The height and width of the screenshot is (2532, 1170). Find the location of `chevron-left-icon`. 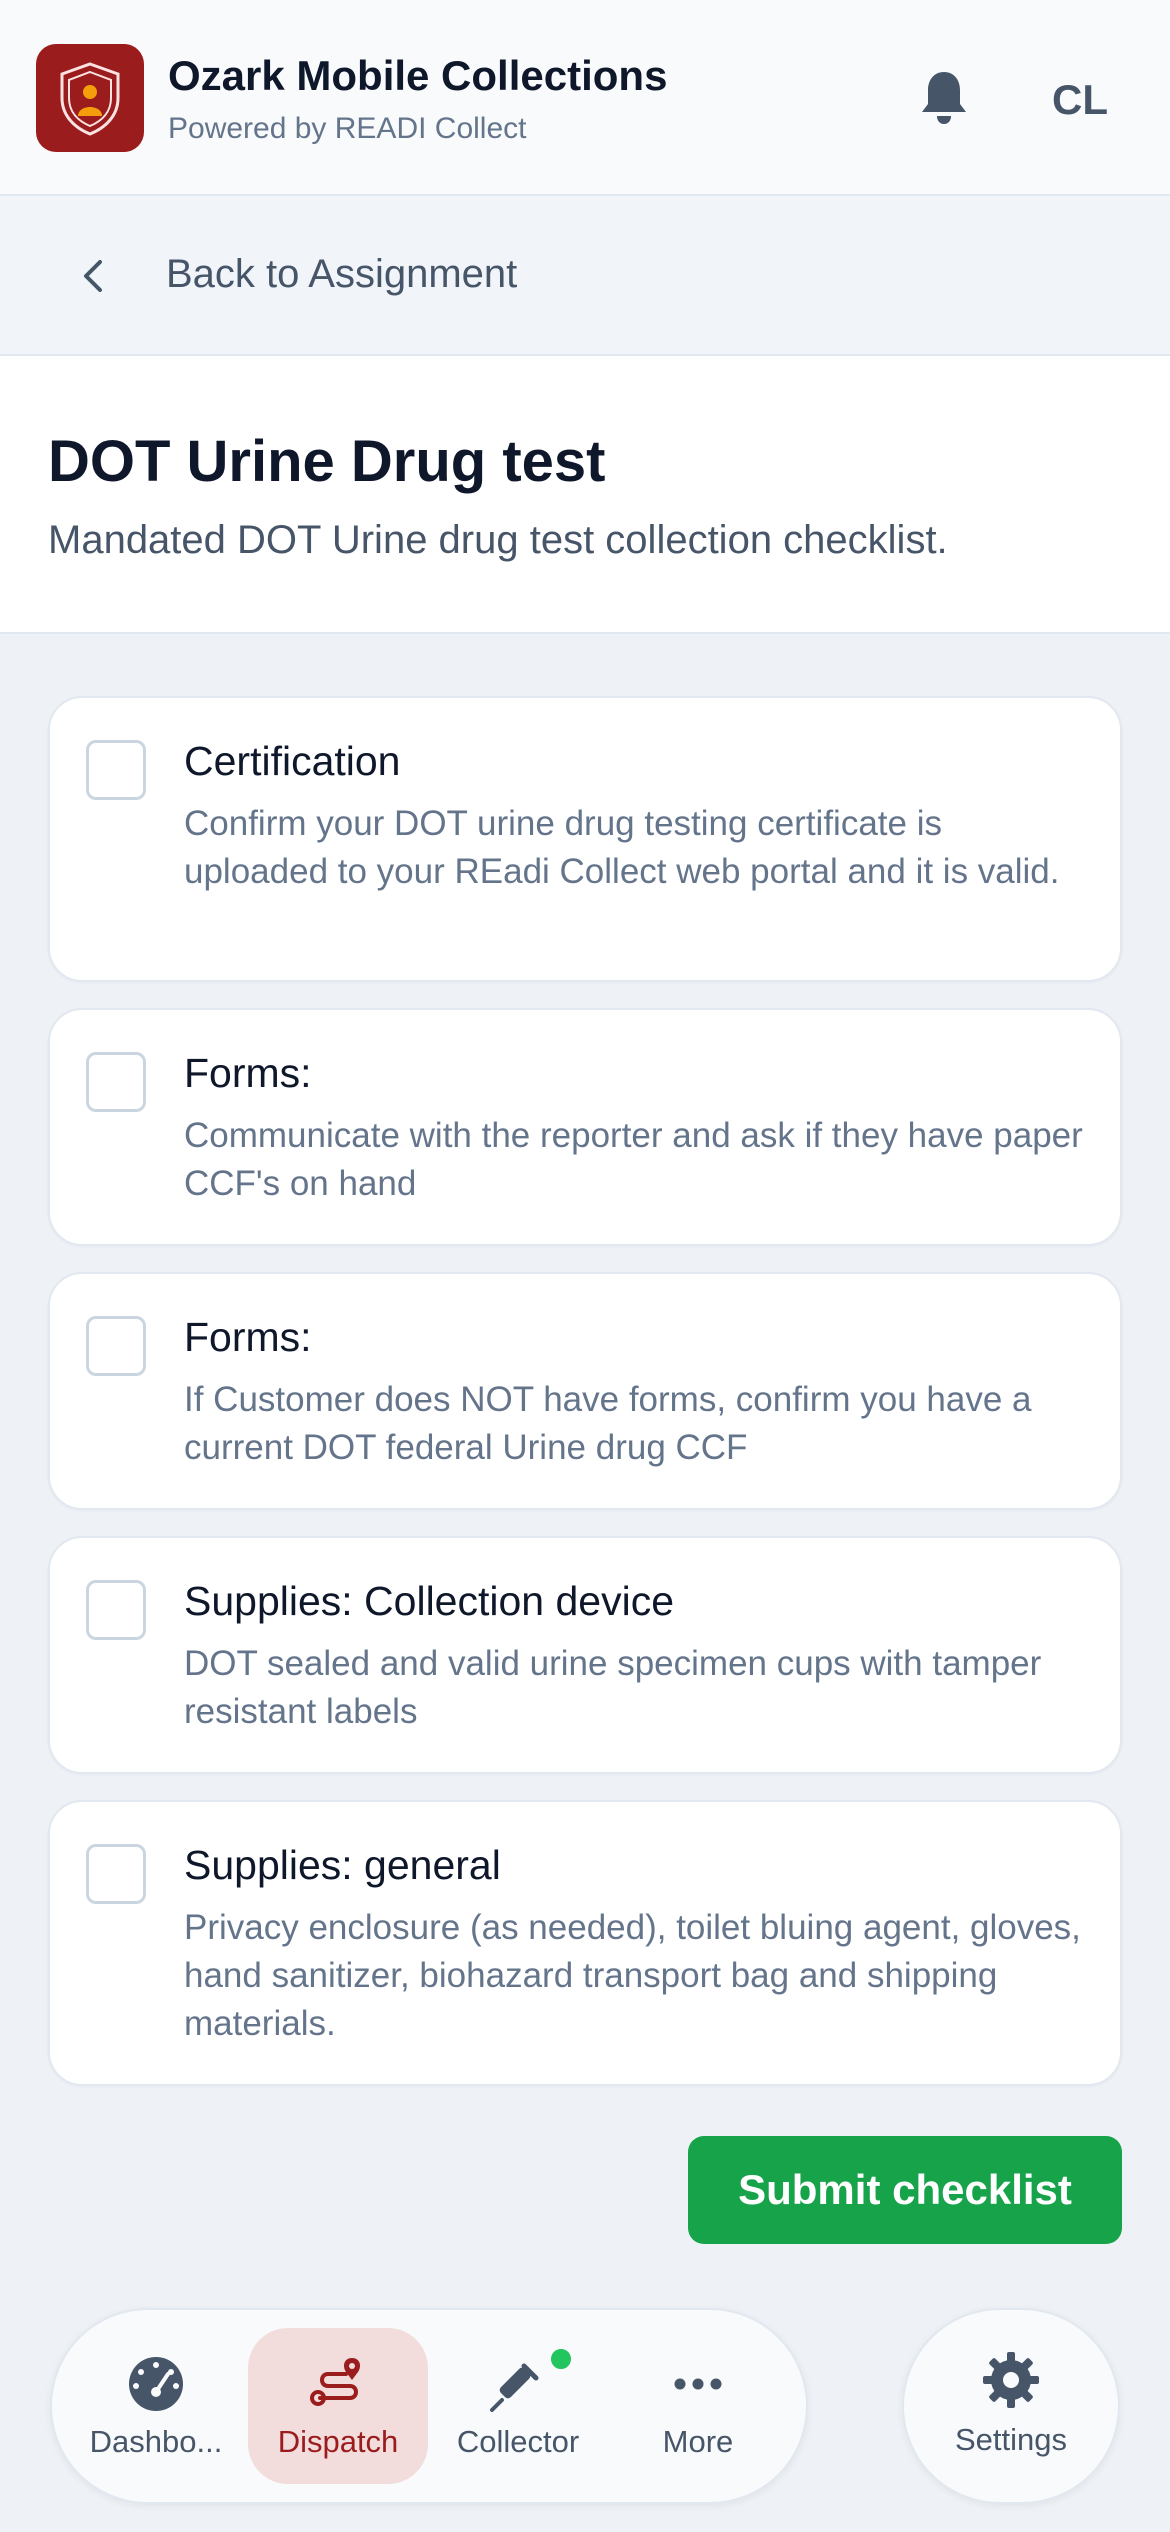

chevron-left-icon is located at coordinates (93, 276).